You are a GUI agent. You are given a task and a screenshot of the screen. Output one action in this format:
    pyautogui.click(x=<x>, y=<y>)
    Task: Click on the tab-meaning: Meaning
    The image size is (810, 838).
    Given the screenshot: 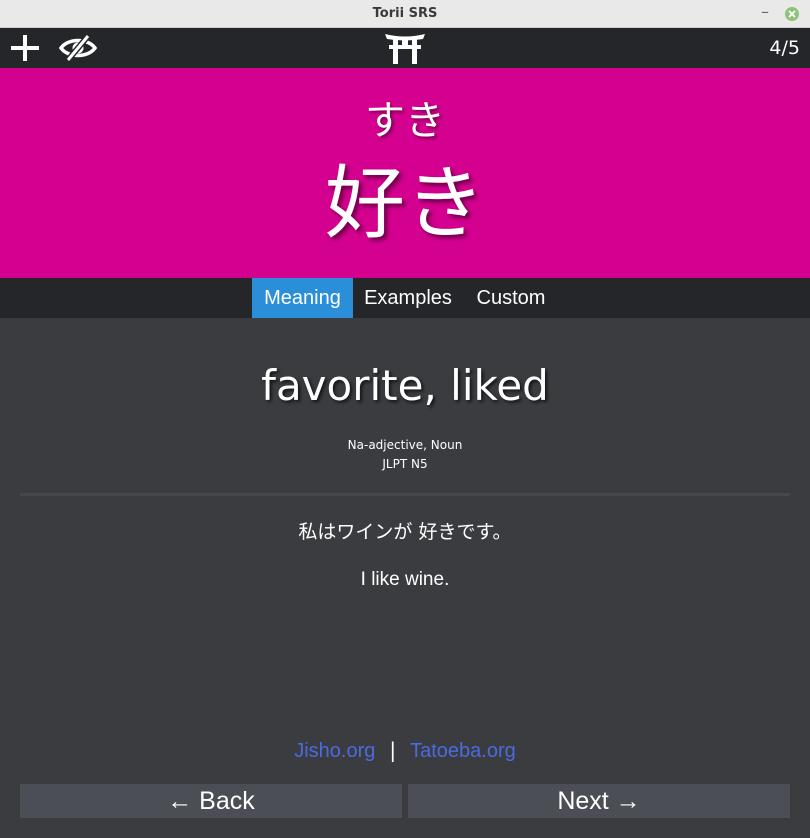 What is the action you would take?
    pyautogui.click(x=302, y=298)
    